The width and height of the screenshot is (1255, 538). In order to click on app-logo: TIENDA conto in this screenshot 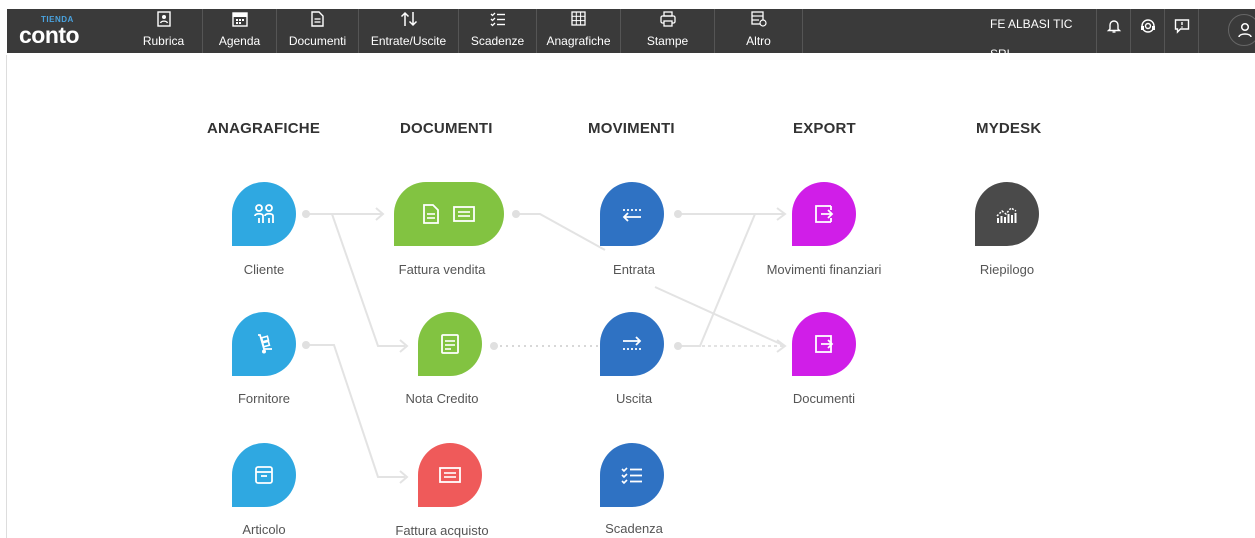, I will do `click(64, 31)`.